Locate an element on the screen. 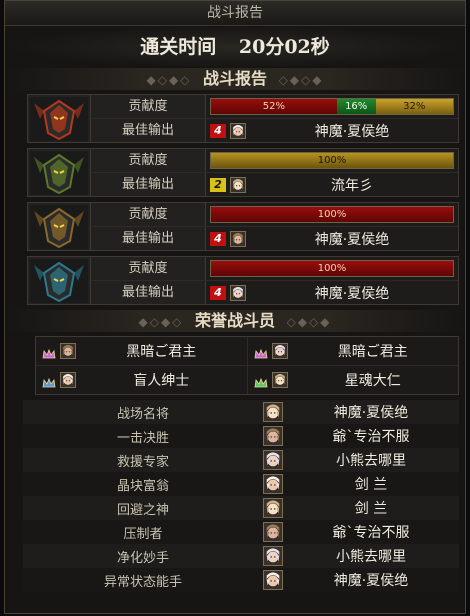 This screenshot has width=470, height=616. best-output-player: 流年彡 is located at coordinates (352, 185).